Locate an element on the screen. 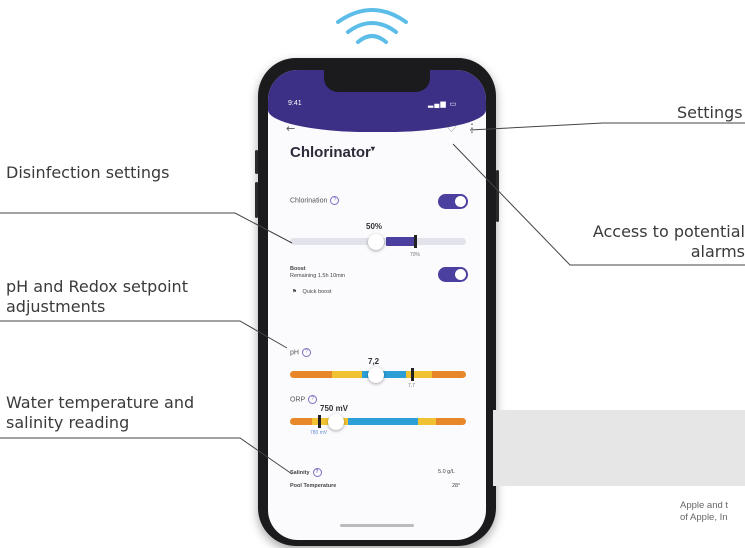 The width and height of the screenshot is (745, 548). water-callout: Water temperature and salinity reading is located at coordinates (100, 413).